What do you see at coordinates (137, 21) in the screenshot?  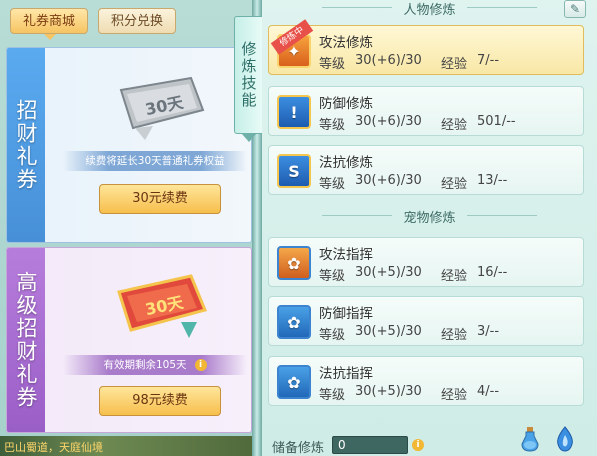 I see `tab-points-exchange: 积分兑换` at bounding box center [137, 21].